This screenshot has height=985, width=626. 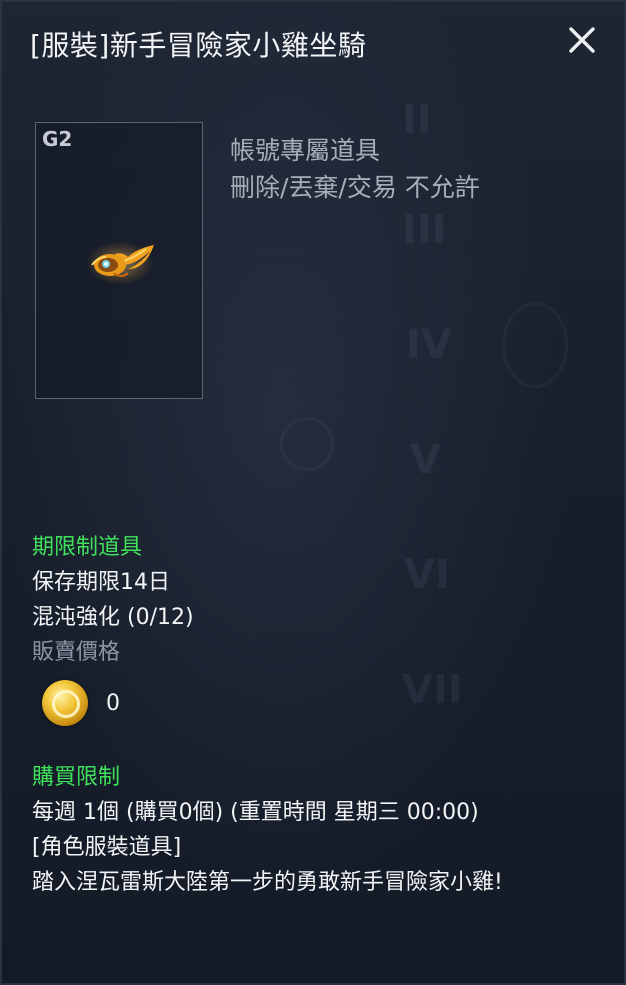 I want to click on binding-info: 帳號專屬道具 刪除/丟棄/交易 不允許, so click(x=355, y=169).